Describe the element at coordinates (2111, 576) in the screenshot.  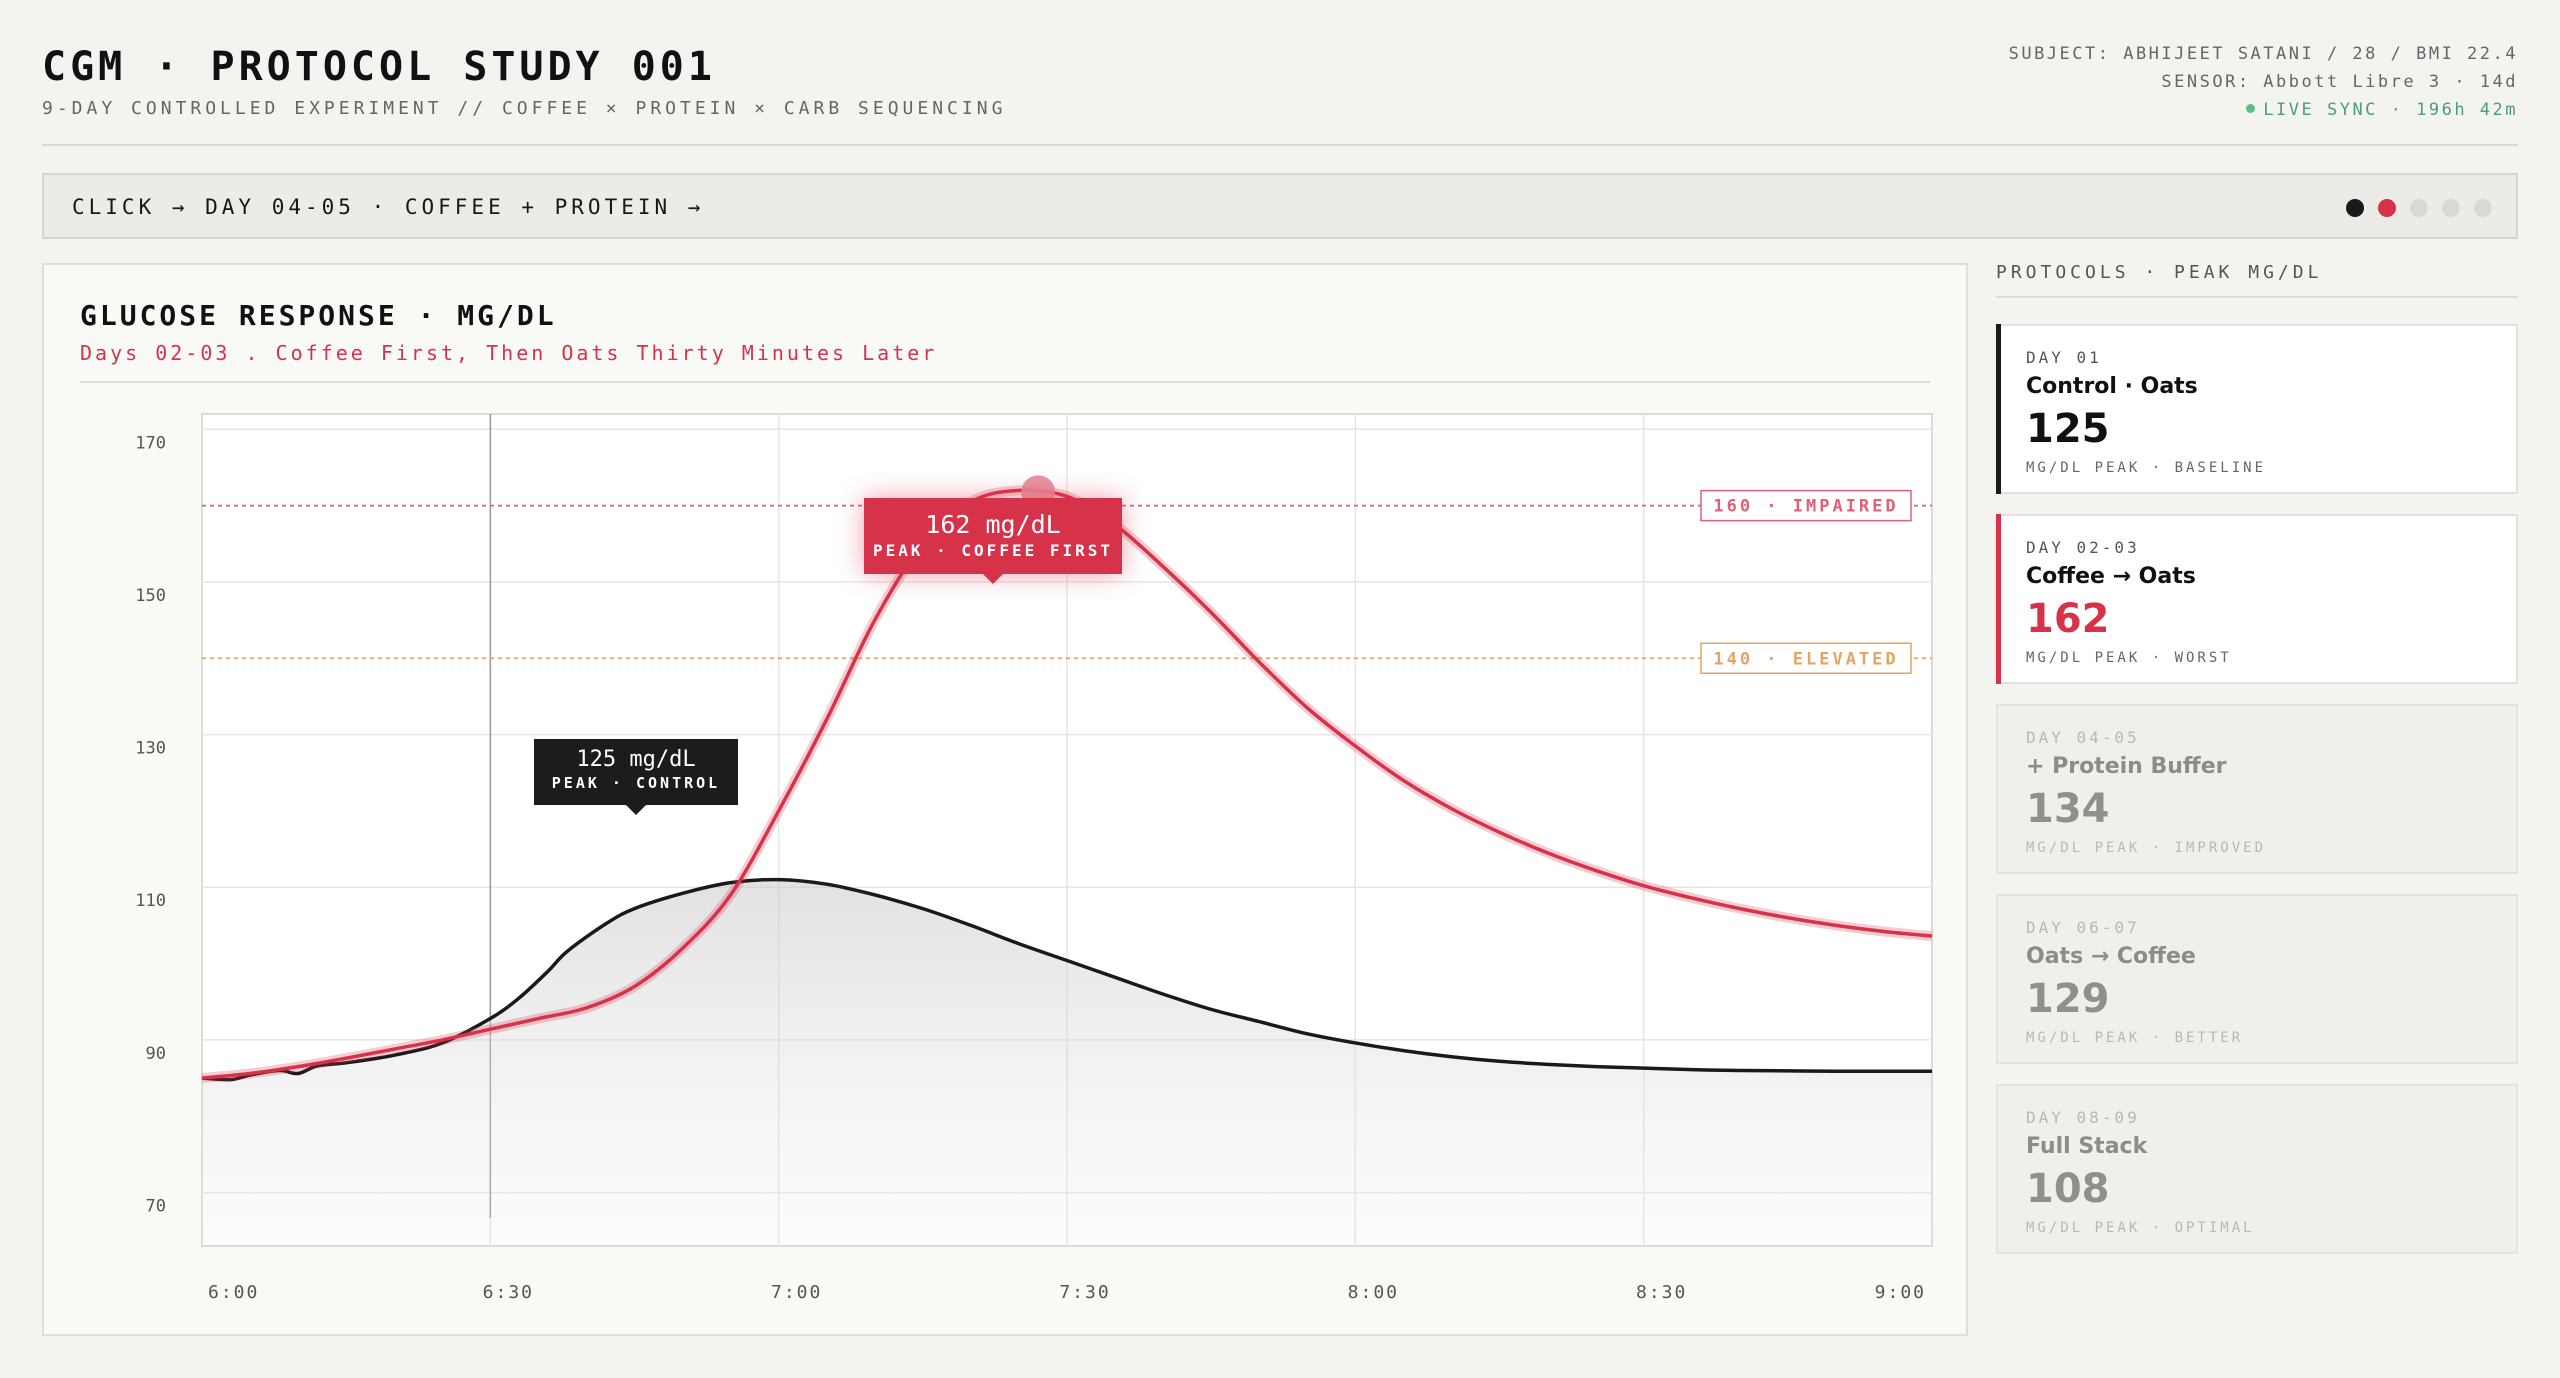
I see `card-name: Coffee → Oats` at that location.